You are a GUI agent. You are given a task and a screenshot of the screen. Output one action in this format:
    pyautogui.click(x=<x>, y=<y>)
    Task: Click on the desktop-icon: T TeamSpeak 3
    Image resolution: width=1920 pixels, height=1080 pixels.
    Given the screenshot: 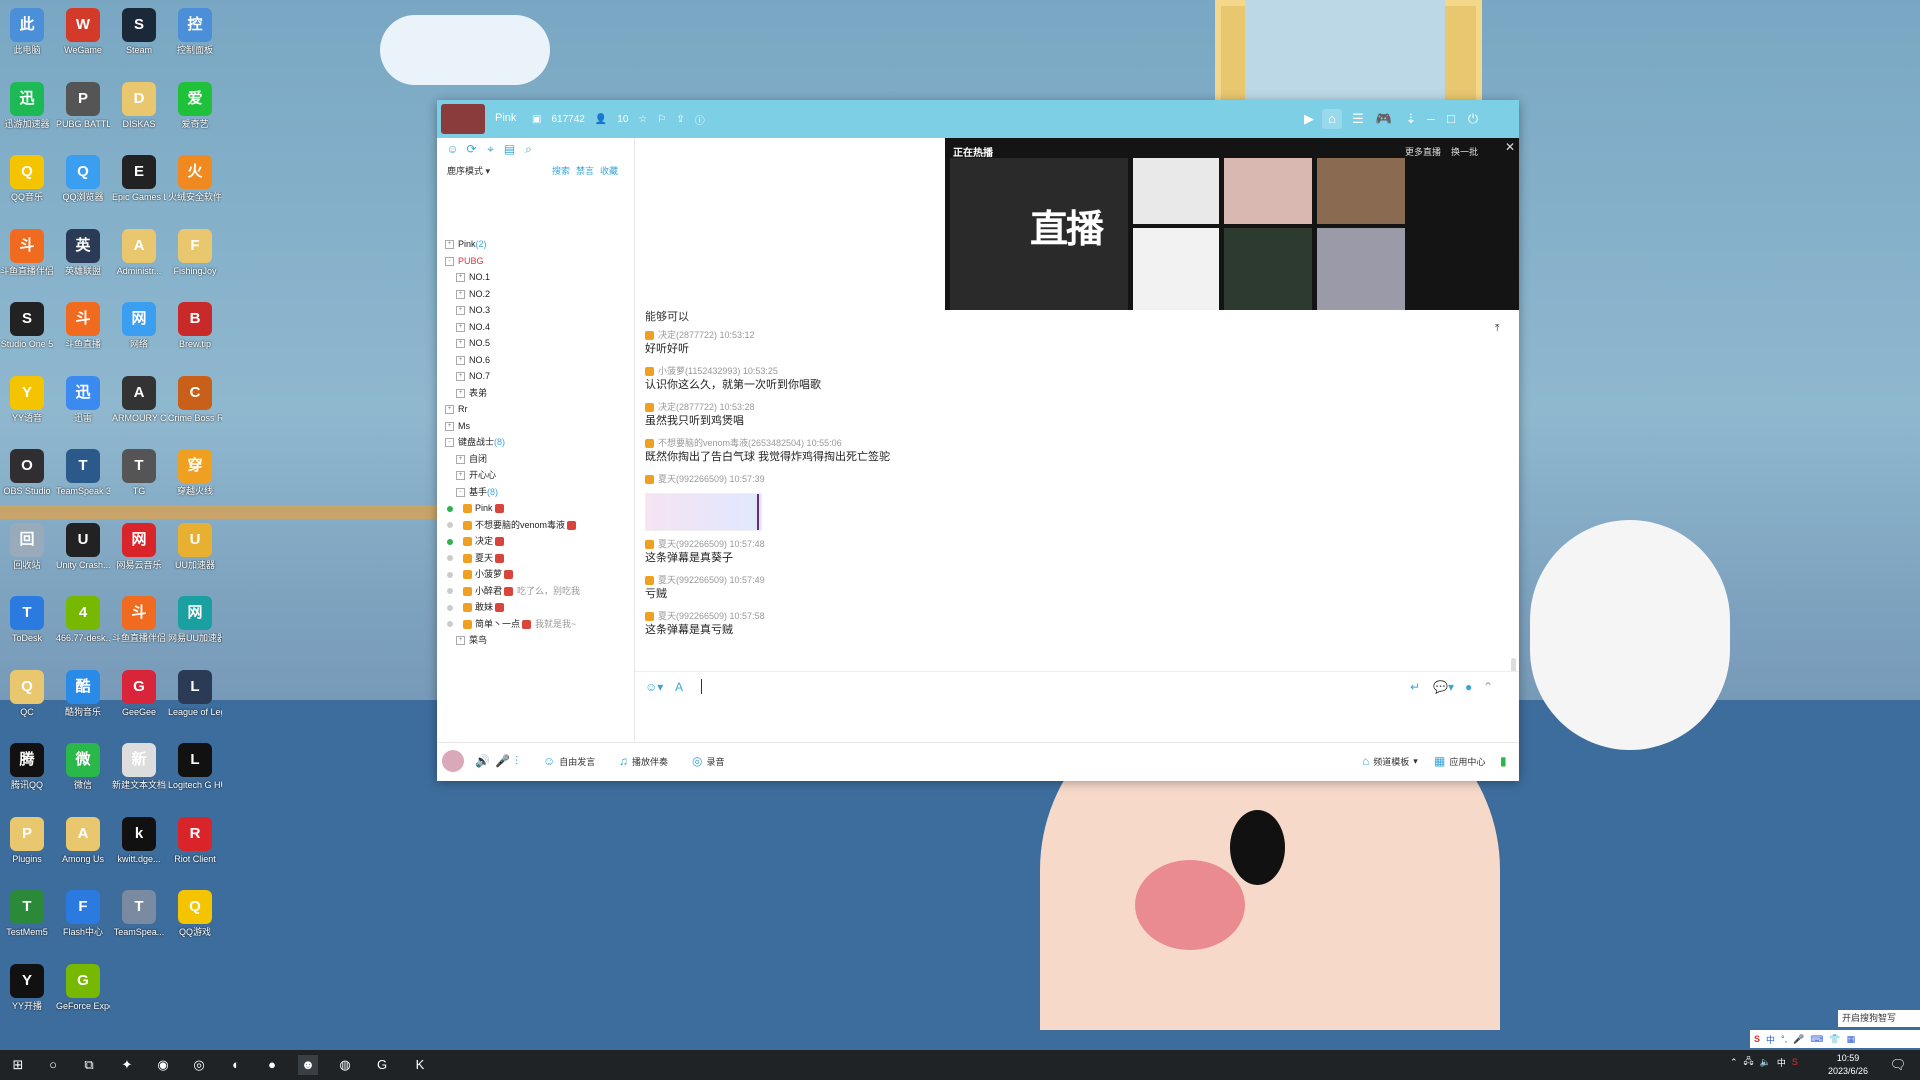 What is the action you would take?
    pyautogui.click(x=83, y=480)
    